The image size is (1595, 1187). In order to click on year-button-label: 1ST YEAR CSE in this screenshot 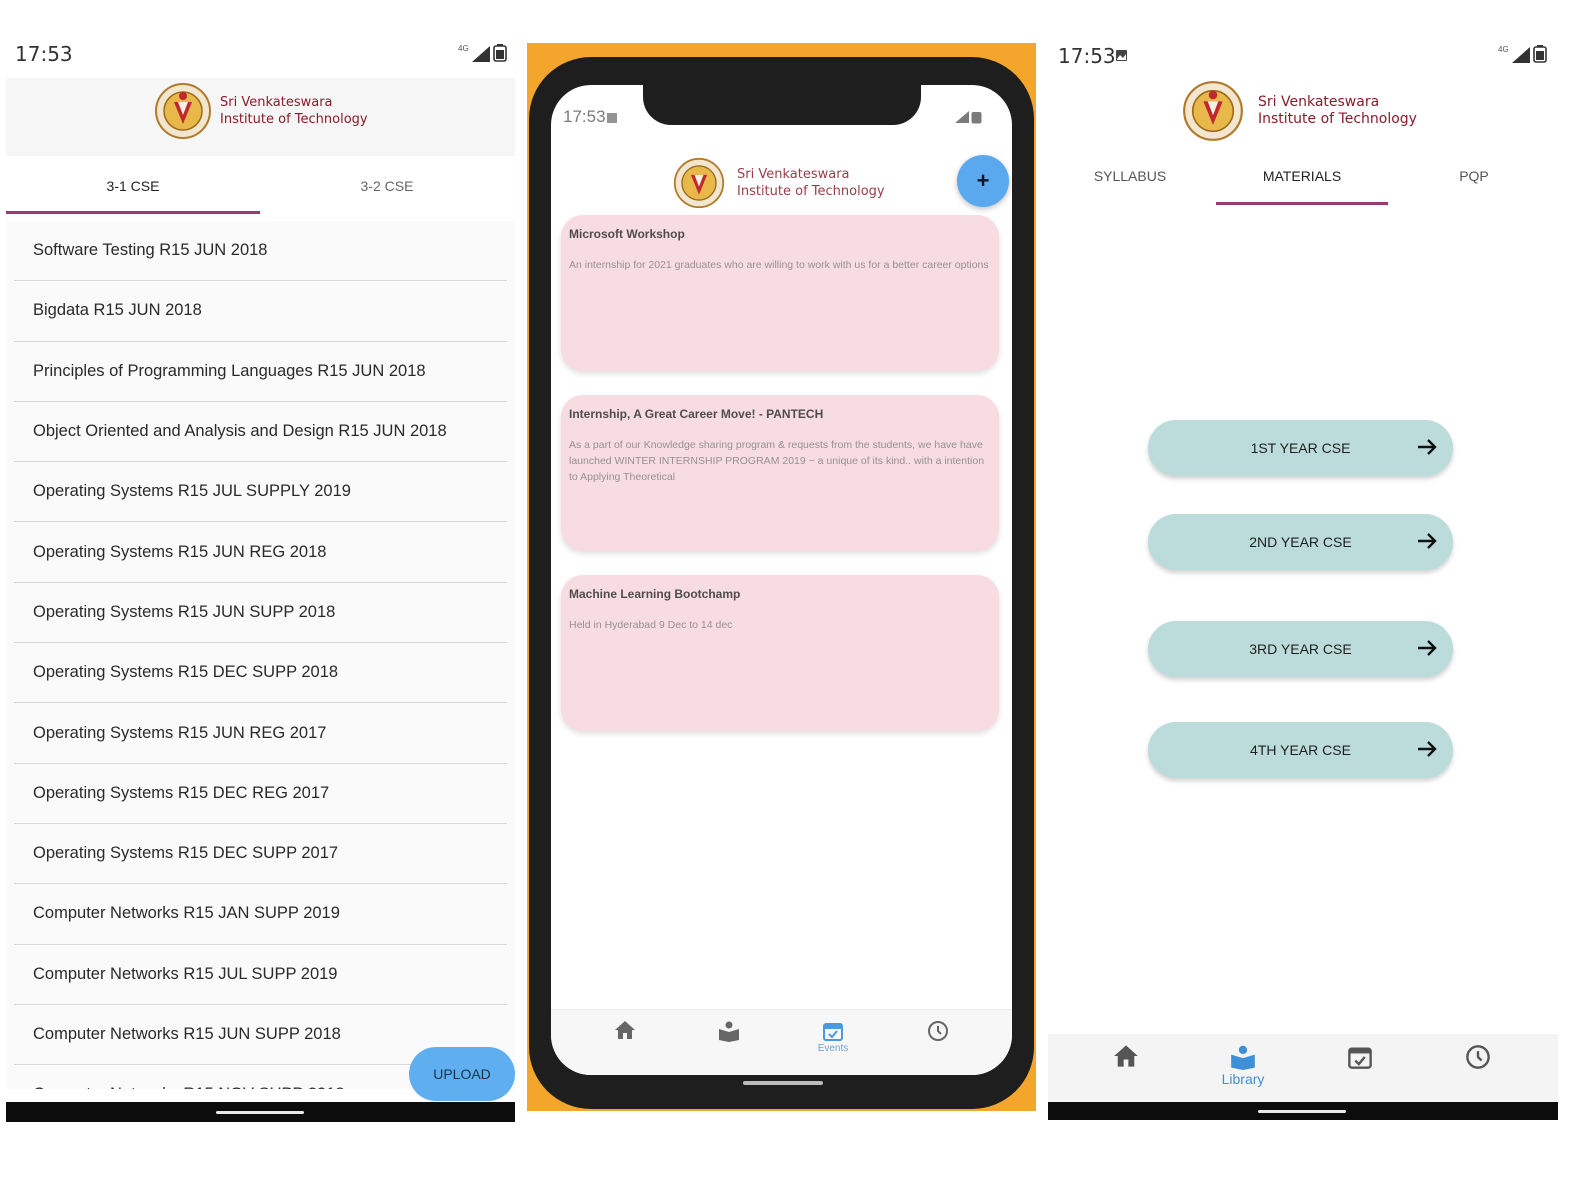, I will do `click(1300, 448)`.